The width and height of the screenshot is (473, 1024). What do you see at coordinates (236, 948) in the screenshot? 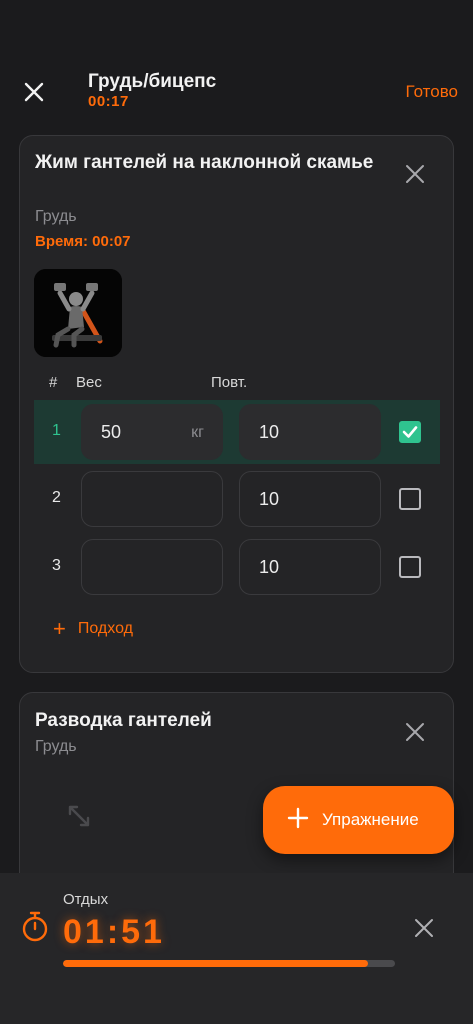
I see `rest-timer-panel: Отдых 01:51` at bounding box center [236, 948].